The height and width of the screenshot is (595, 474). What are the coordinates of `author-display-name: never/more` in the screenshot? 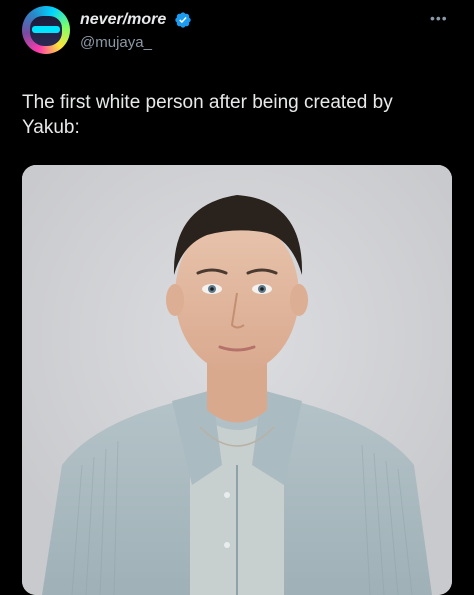 It's located at (123, 20).